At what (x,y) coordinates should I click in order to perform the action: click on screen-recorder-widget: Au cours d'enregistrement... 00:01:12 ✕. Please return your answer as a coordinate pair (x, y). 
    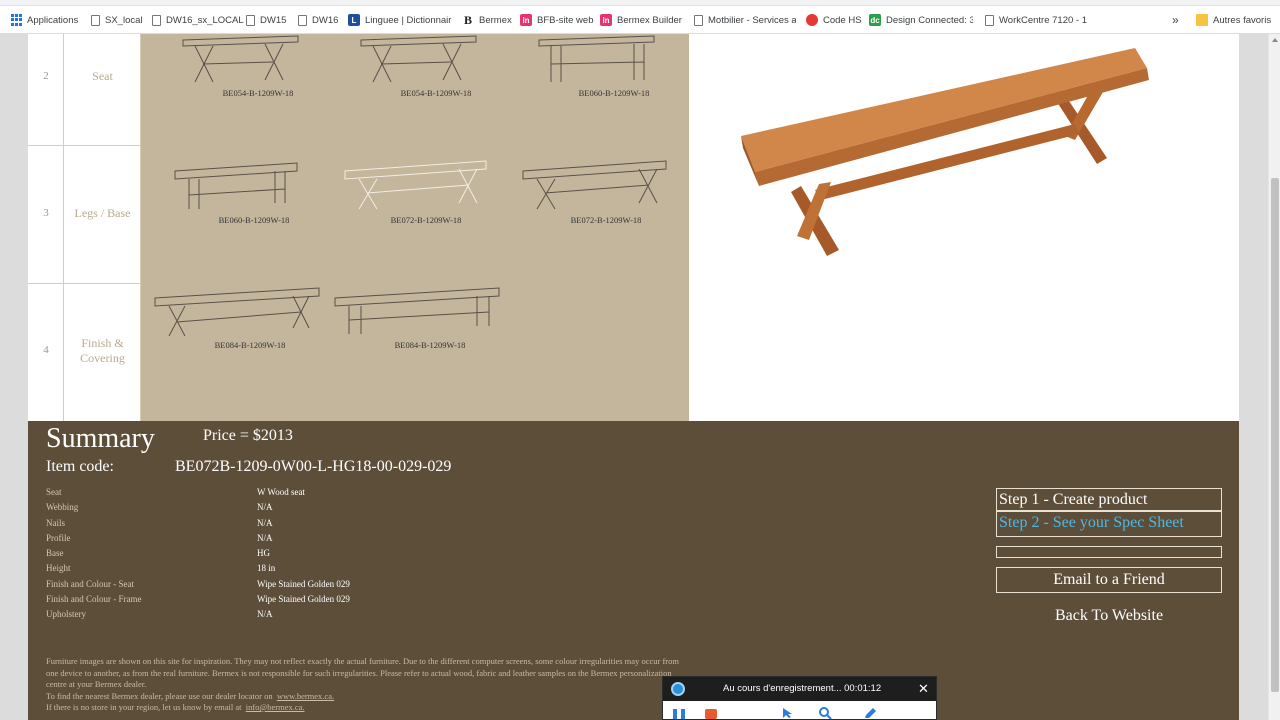
    Looking at the image, I should click on (799, 698).